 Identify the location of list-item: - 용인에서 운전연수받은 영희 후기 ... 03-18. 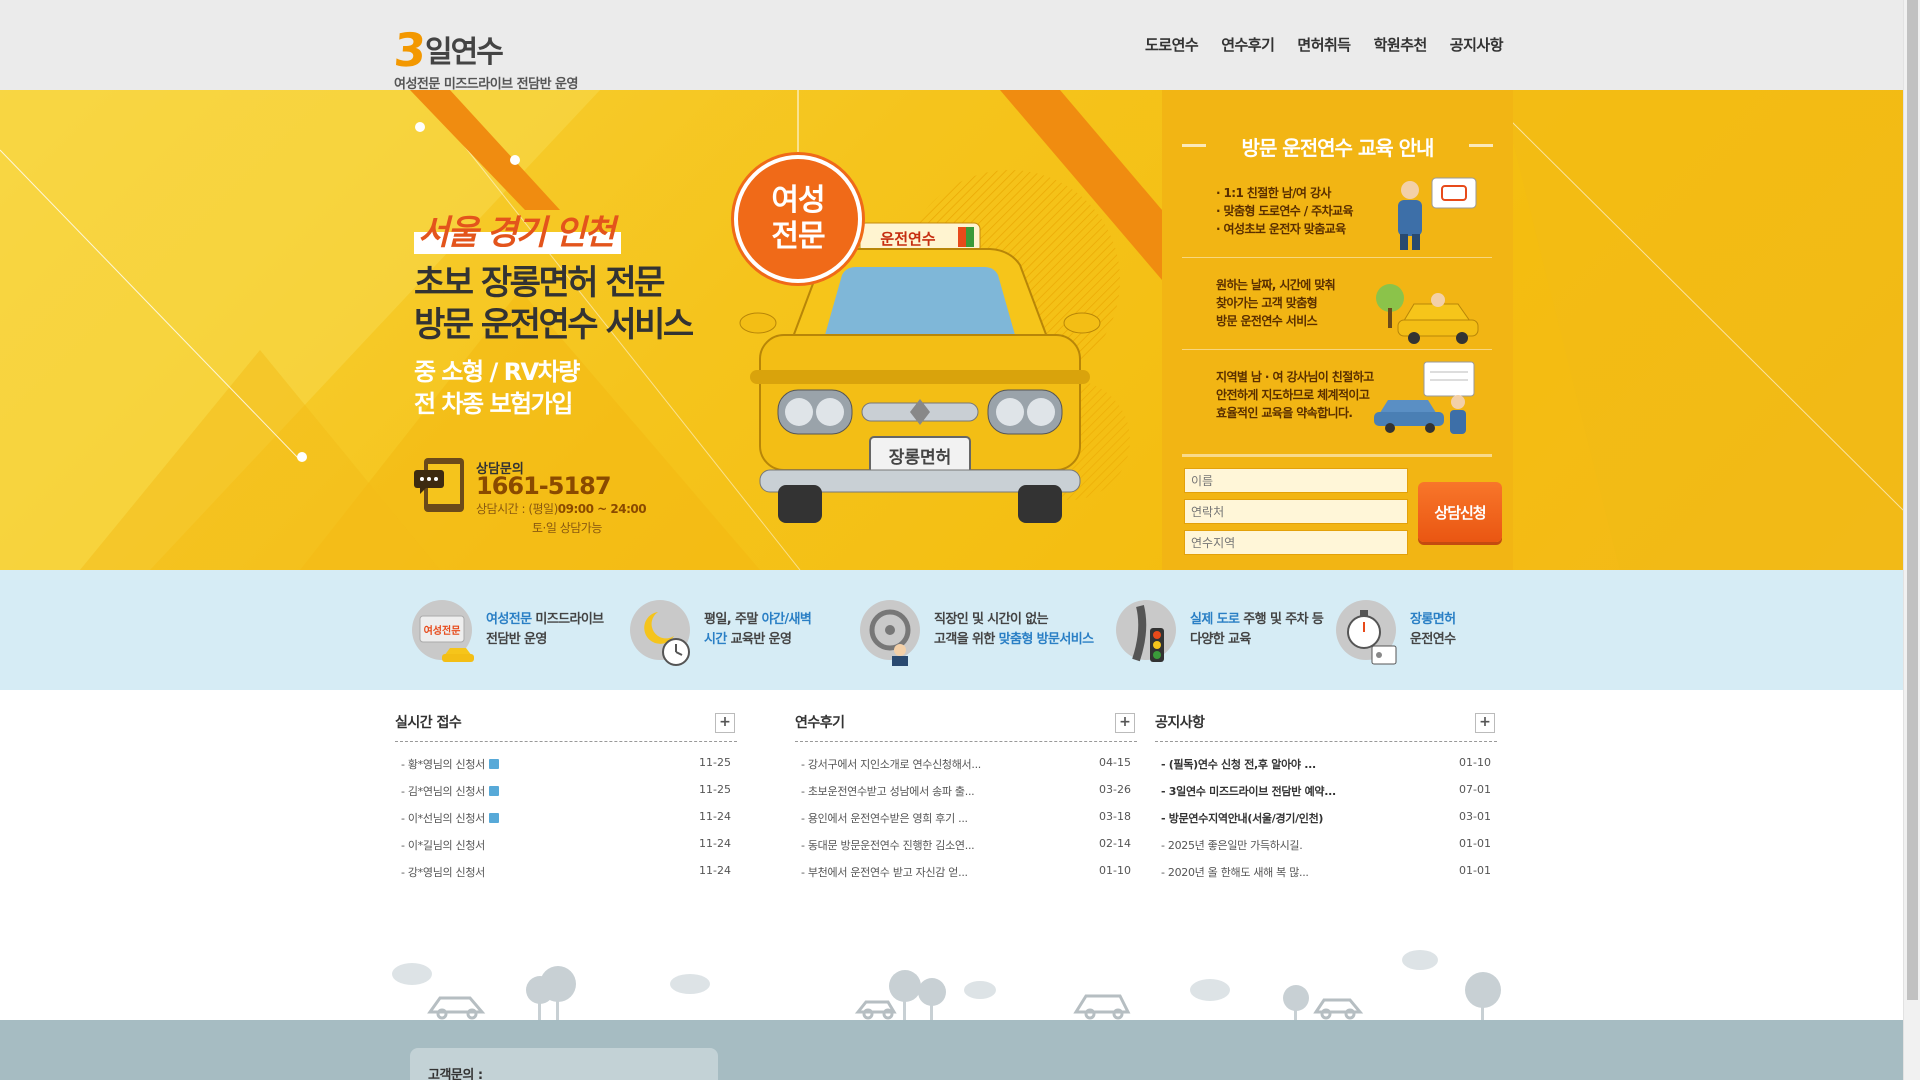
(966, 817).